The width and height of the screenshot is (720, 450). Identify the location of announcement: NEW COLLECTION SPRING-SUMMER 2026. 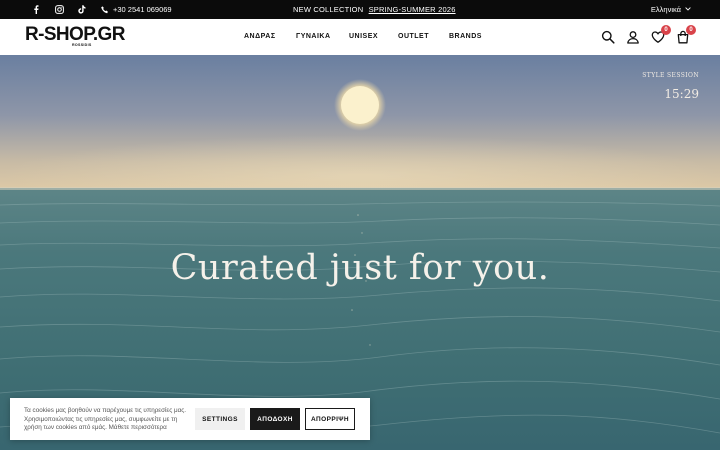
(374, 9).